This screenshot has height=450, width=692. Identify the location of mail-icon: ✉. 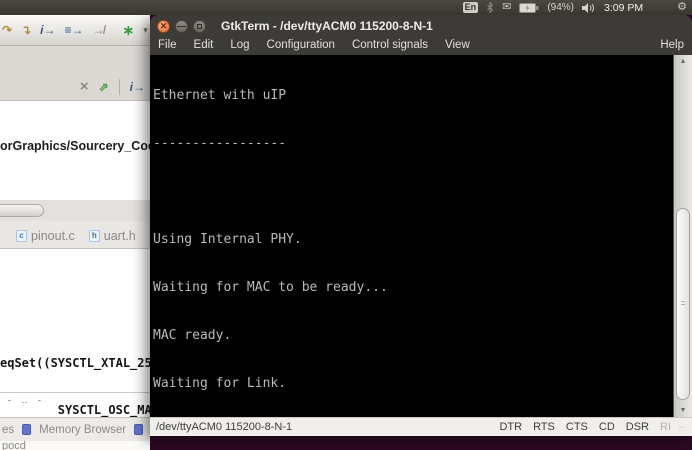
(506, 7).